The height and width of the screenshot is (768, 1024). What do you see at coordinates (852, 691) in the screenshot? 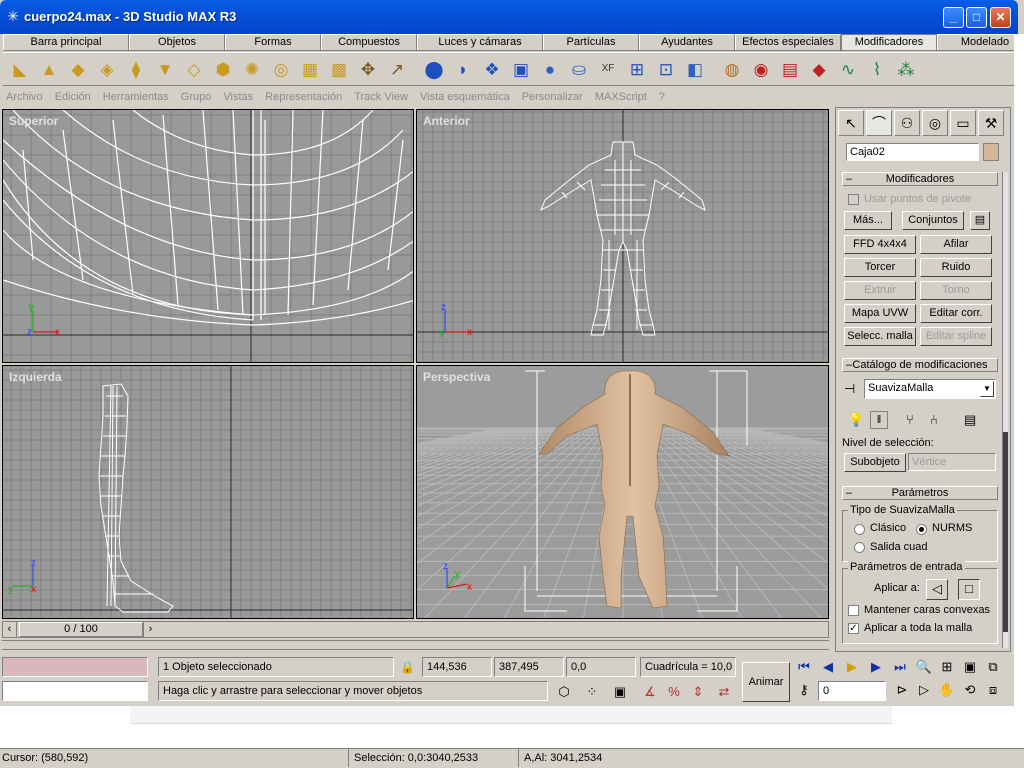
I see `current-frame-field: 0` at bounding box center [852, 691].